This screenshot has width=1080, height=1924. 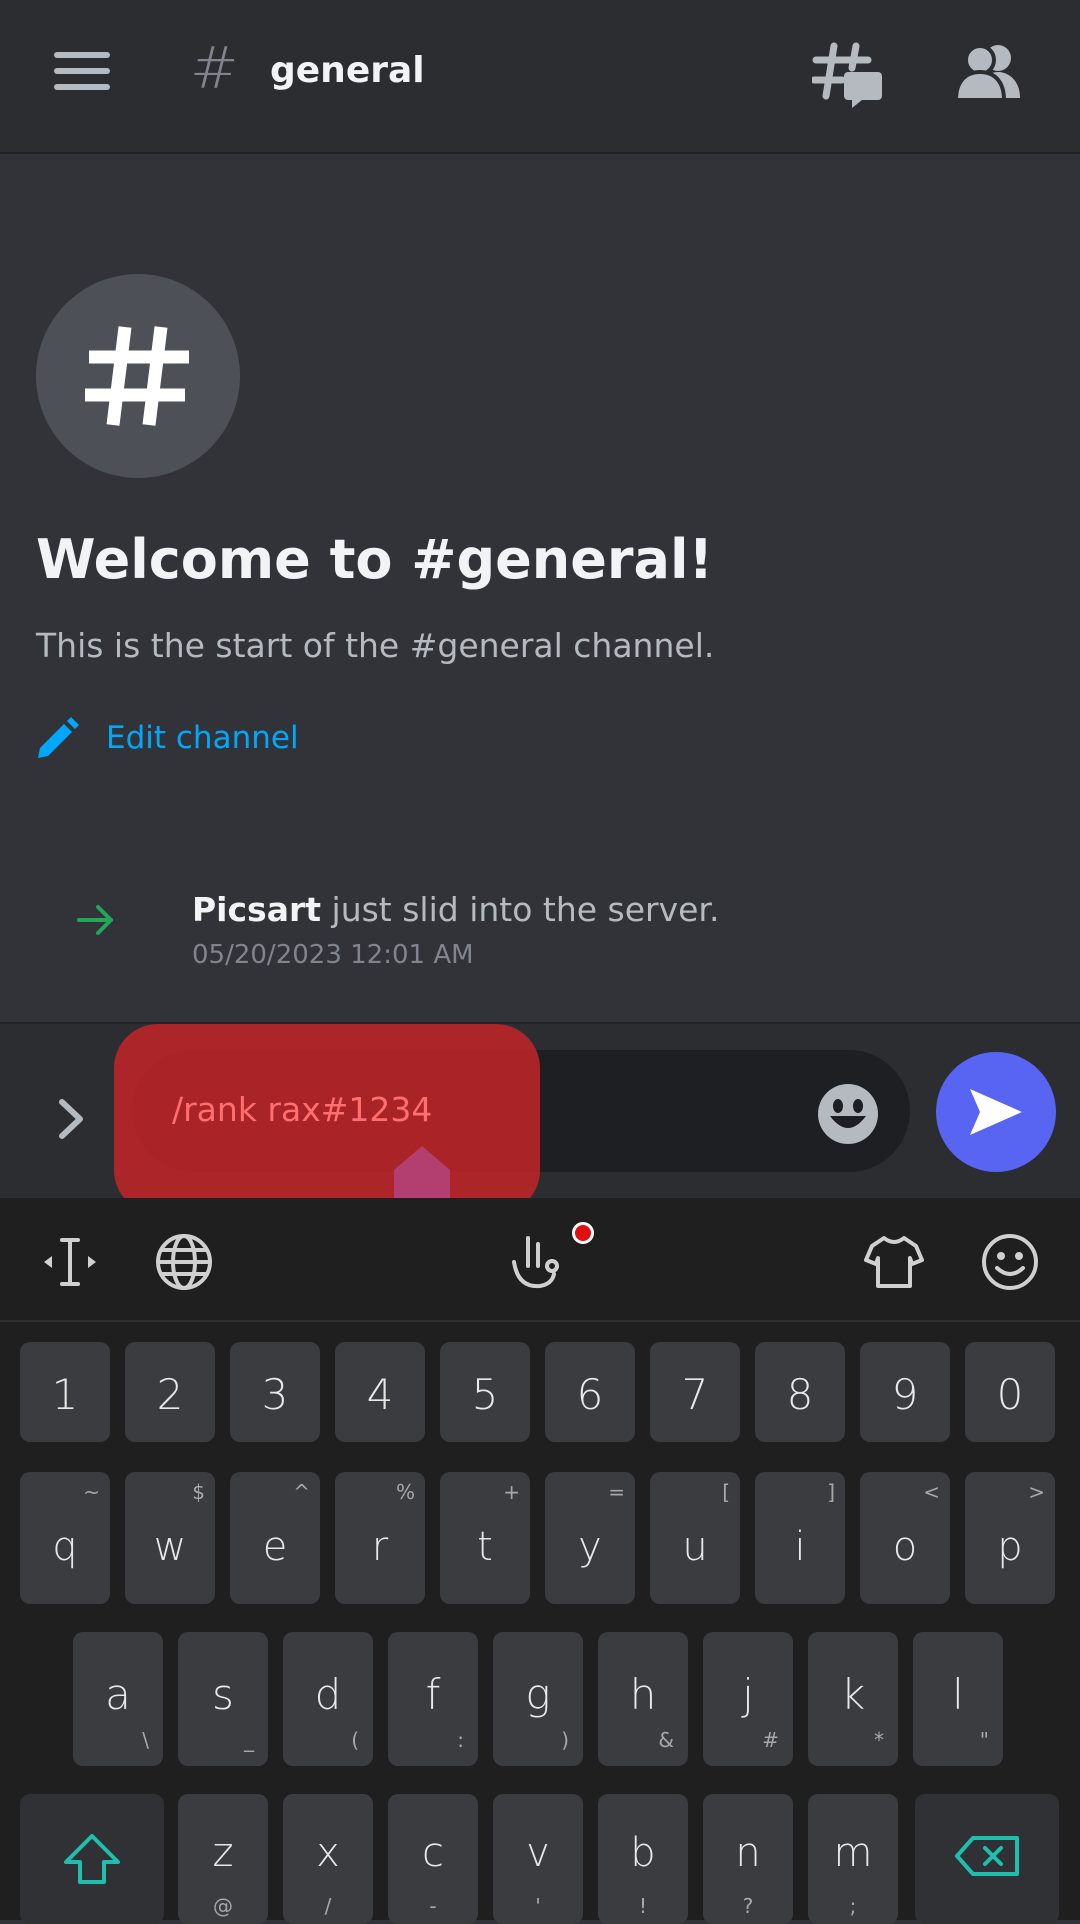 I want to click on notification-dot, so click(x=583, y=1233).